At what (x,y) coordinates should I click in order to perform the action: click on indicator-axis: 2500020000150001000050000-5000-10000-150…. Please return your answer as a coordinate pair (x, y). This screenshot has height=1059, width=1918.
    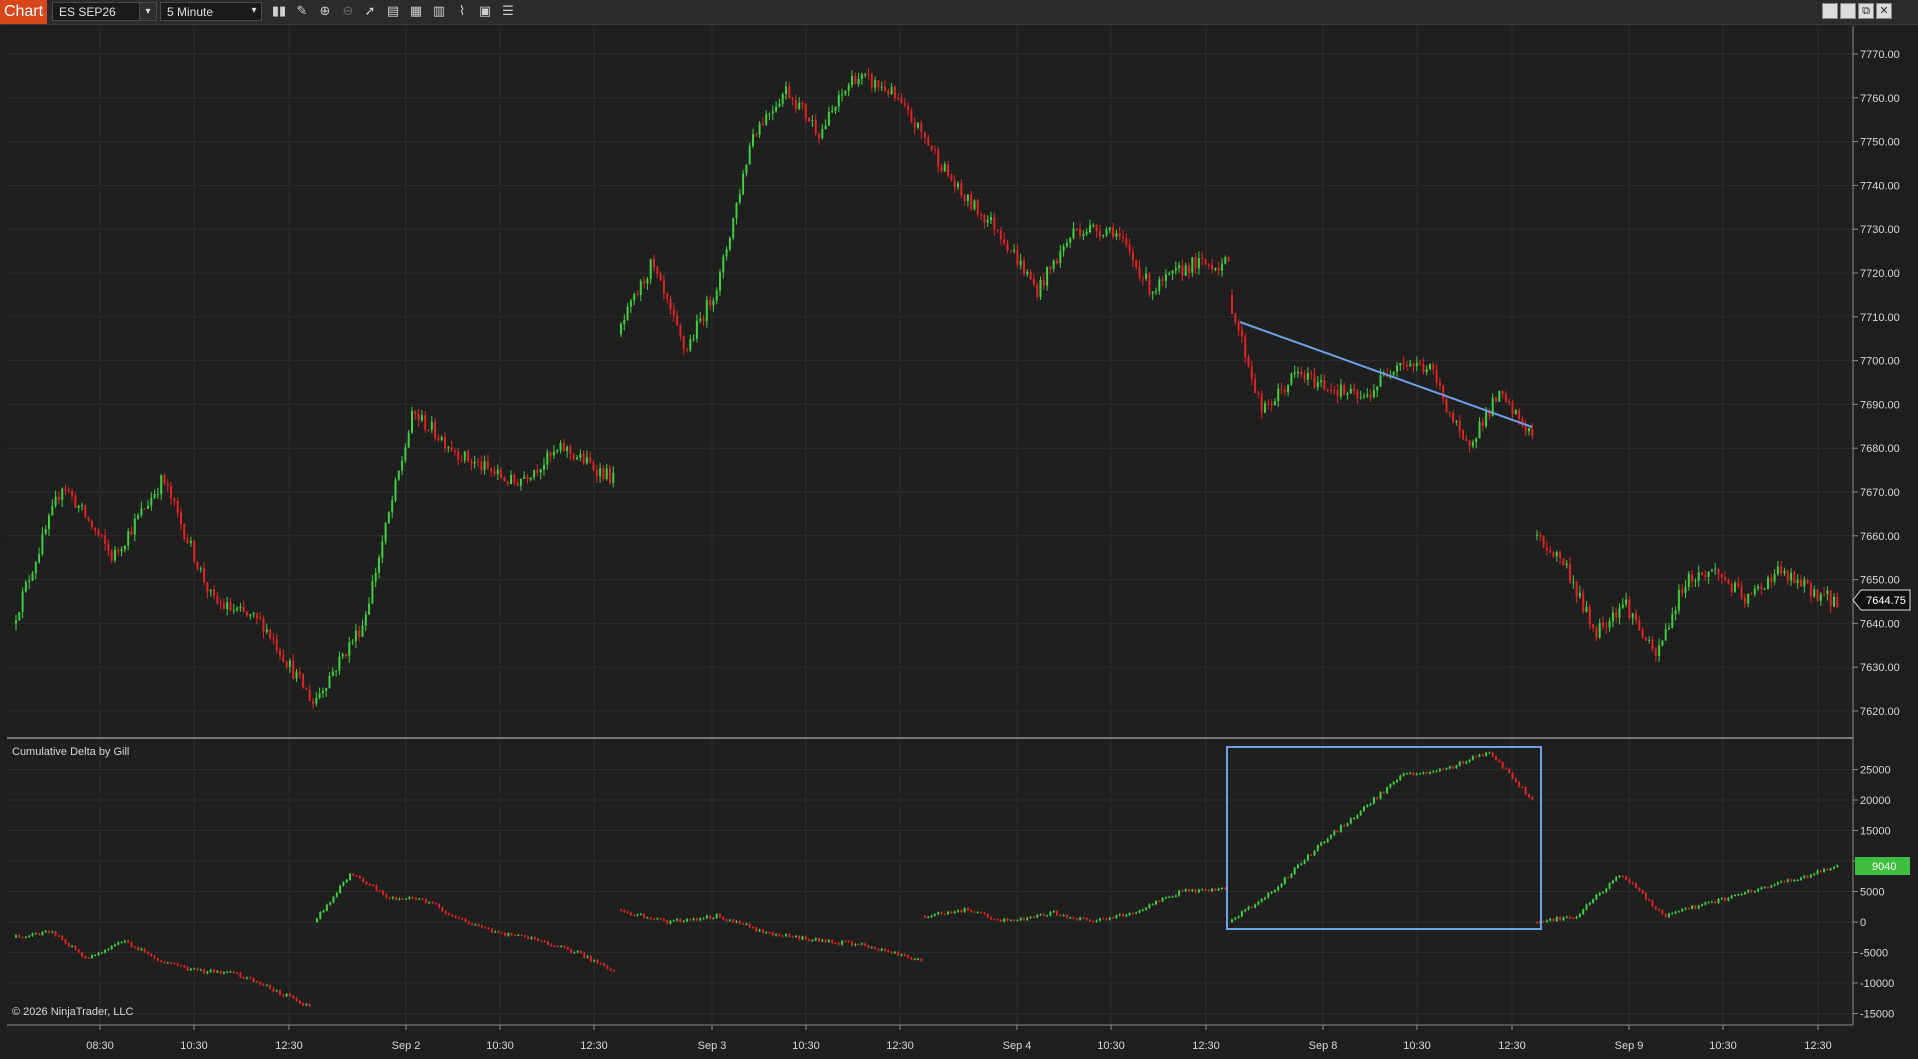
    Looking at the image, I should click on (1873, 893).